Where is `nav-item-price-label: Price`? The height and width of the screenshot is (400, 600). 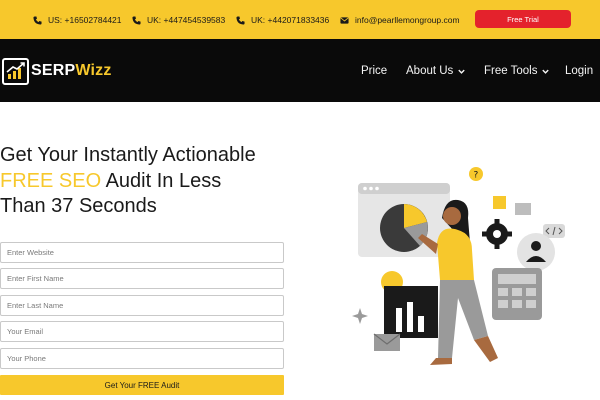
nav-item-price-label: Price is located at coordinates (374, 71).